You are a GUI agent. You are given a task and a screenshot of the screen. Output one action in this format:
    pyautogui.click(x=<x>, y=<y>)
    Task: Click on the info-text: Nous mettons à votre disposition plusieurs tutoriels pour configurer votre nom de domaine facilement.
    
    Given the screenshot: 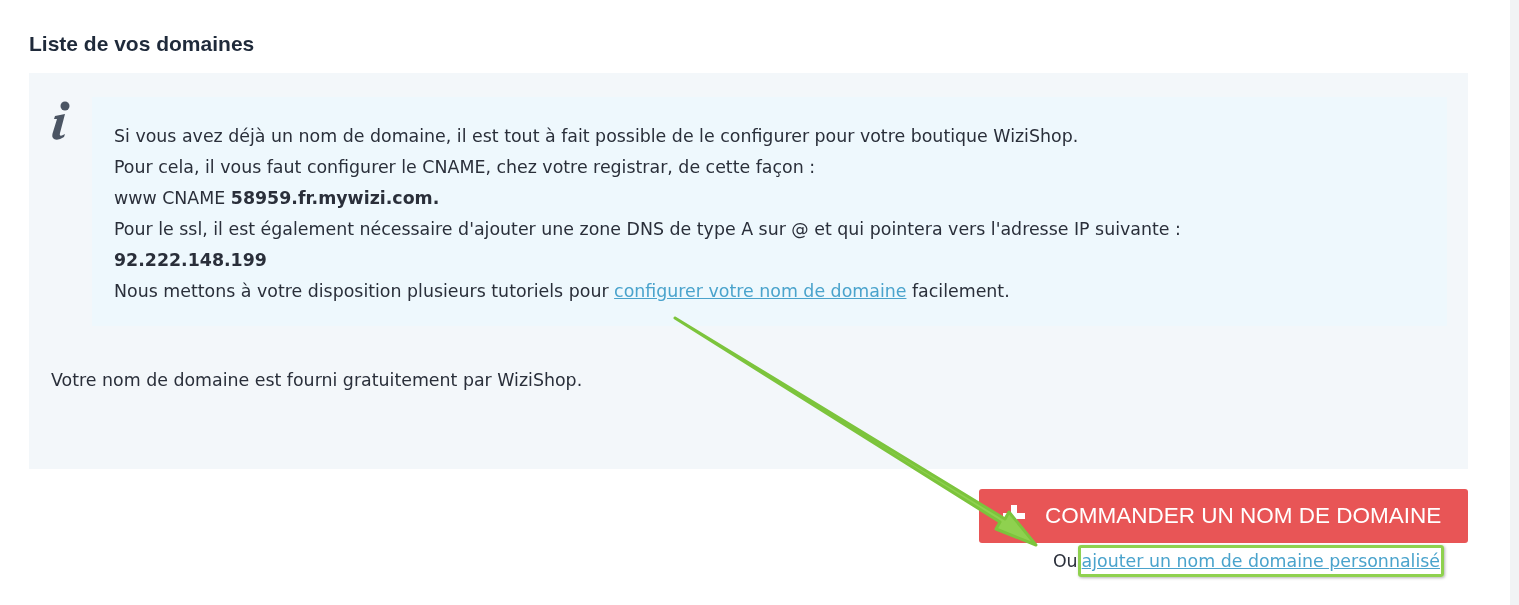 What is the action you would take?
    pyautogui.click(x=562, y=291)
    